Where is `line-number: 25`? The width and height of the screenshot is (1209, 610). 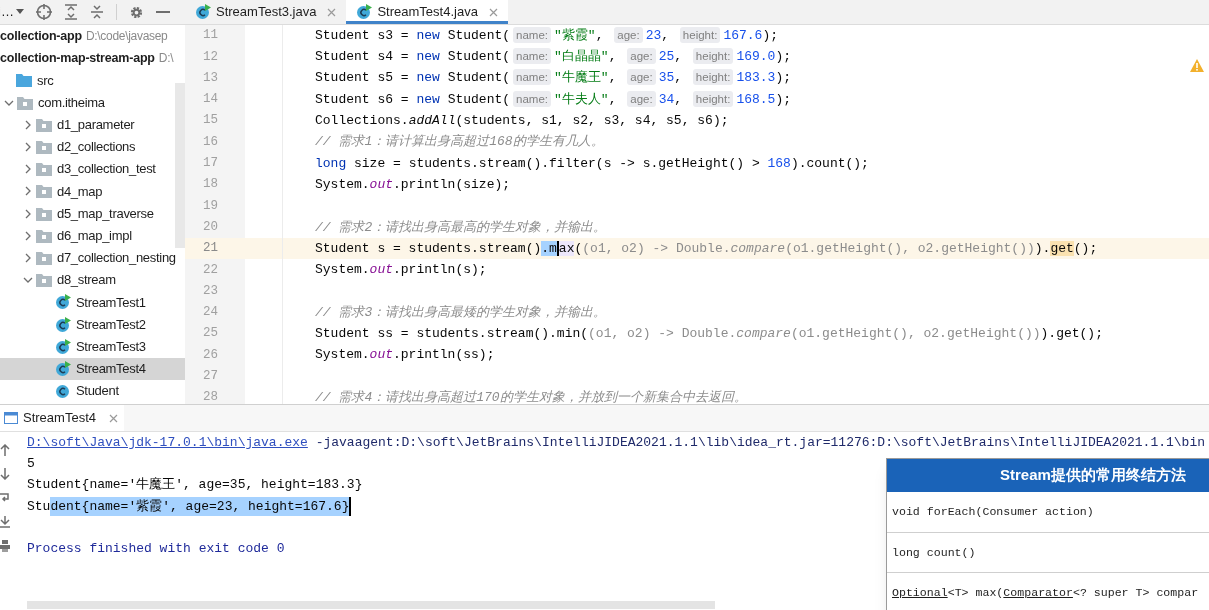 line-number: 25 is located at coordinates (210, 334).